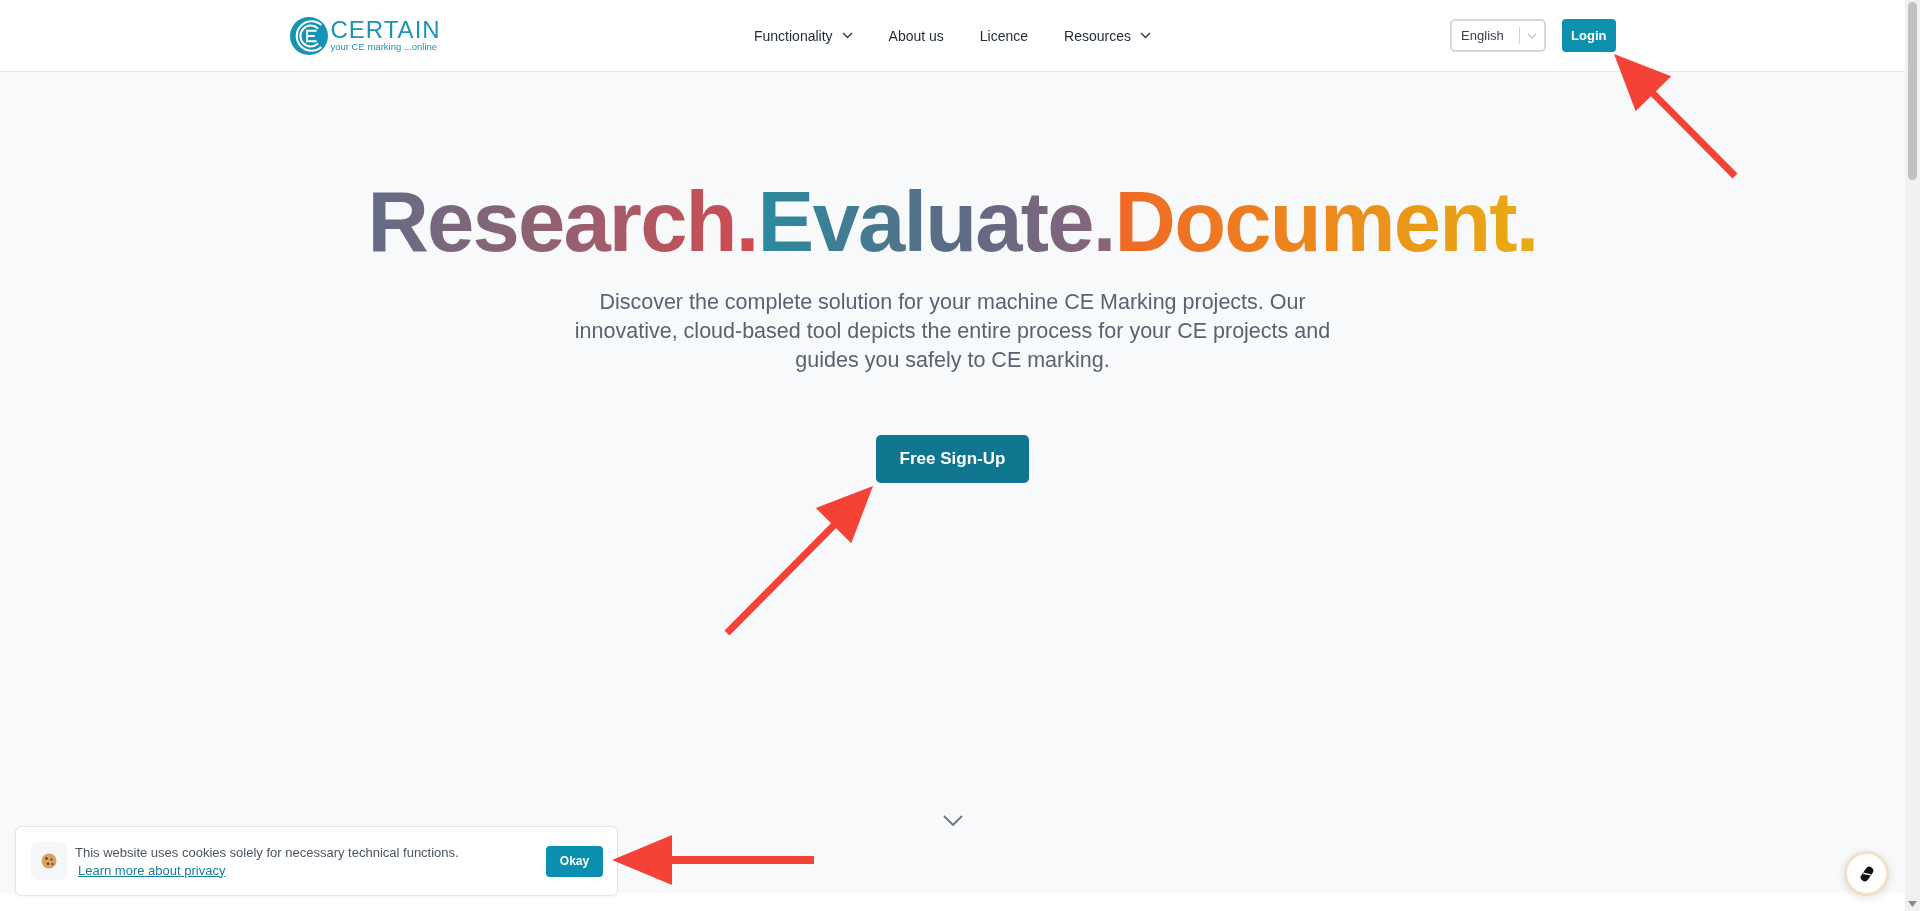 This screenshot has width=1920, height=911. What do you see at coordinates (1912, 455) in the screenshot?
I see `scrollbar-track` at bounding box center [1912, 455].